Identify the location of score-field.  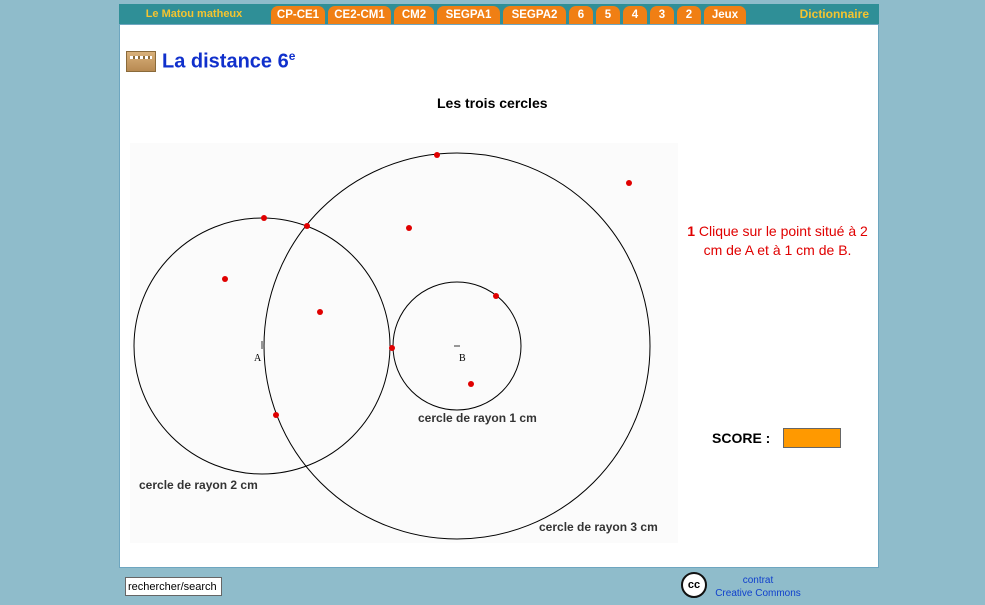
(812, 438).